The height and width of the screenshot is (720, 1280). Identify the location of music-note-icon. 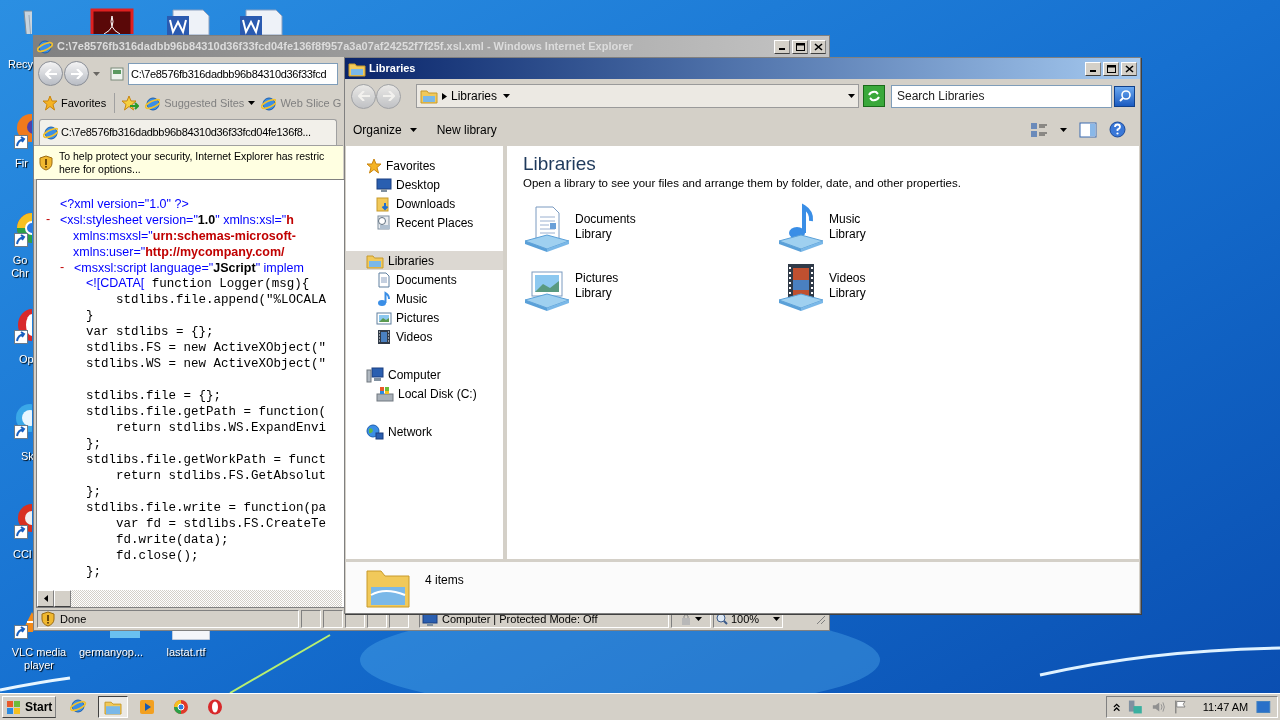
(384, 298).